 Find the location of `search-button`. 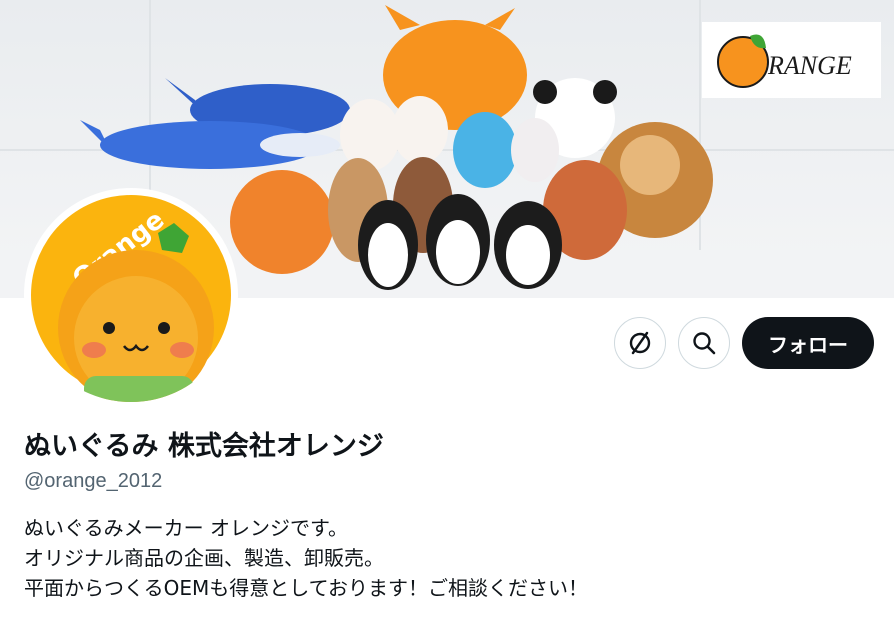

search-button is located at coordinates (704, 343).